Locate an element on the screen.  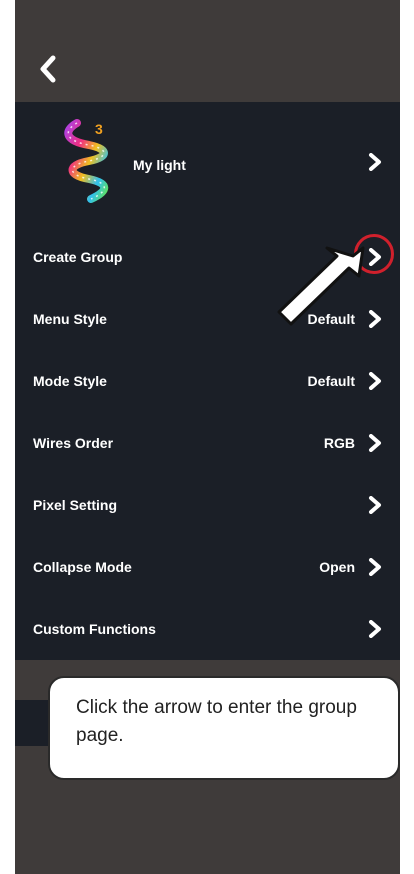
chevron-left-icon is located at coordinates (49, 69).